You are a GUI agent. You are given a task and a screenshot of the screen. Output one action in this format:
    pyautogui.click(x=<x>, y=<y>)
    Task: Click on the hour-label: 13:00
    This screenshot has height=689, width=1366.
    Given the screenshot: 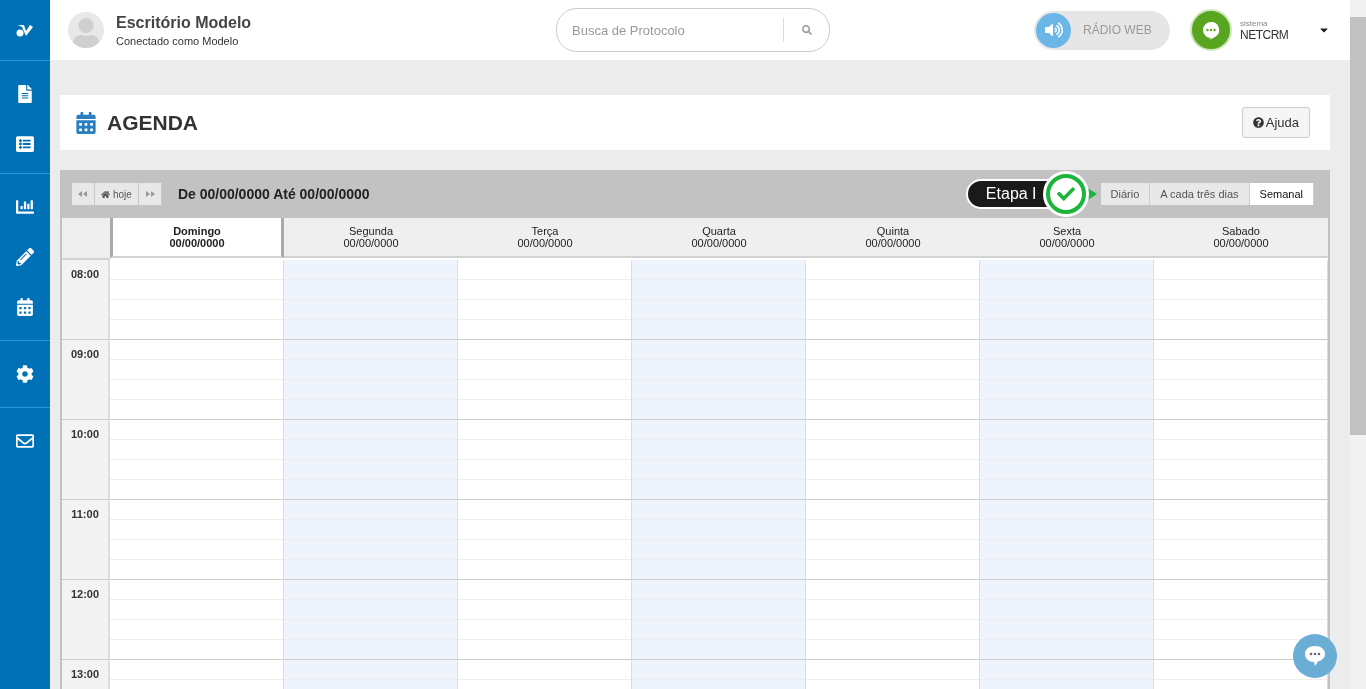 What is the action you would take?
    pyautogui.click(x=85, y=675)
    